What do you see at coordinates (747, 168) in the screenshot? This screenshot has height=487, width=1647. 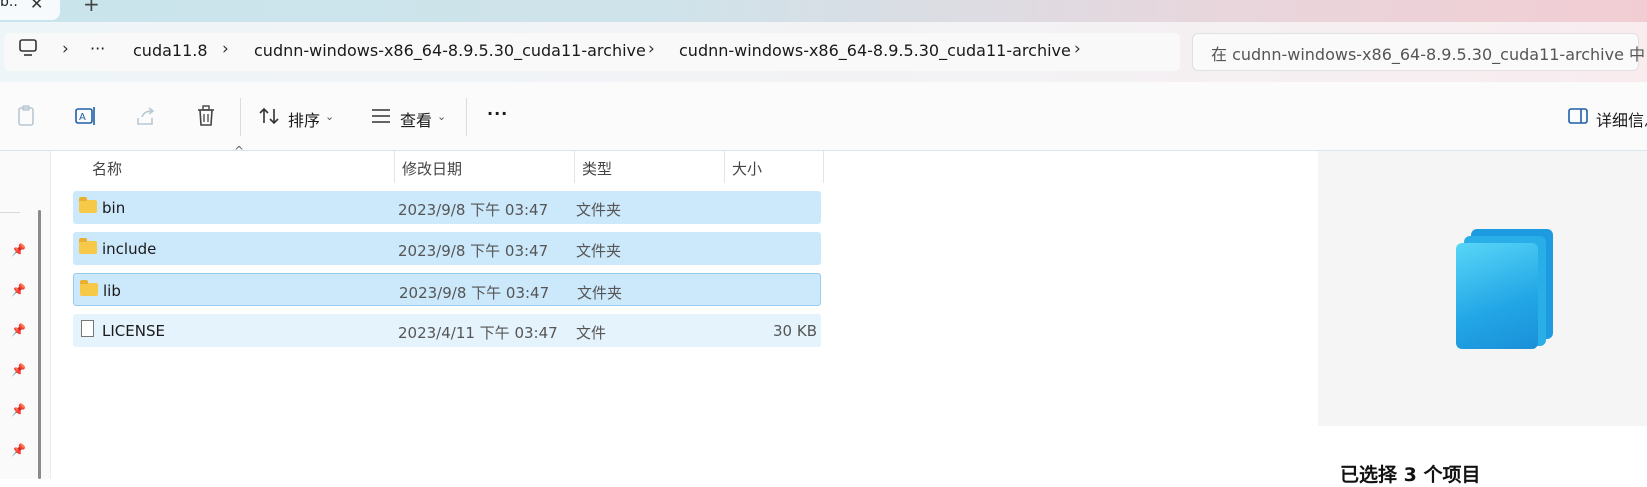 I see `column-header-size: 大小` at bounding box center [747, 168].